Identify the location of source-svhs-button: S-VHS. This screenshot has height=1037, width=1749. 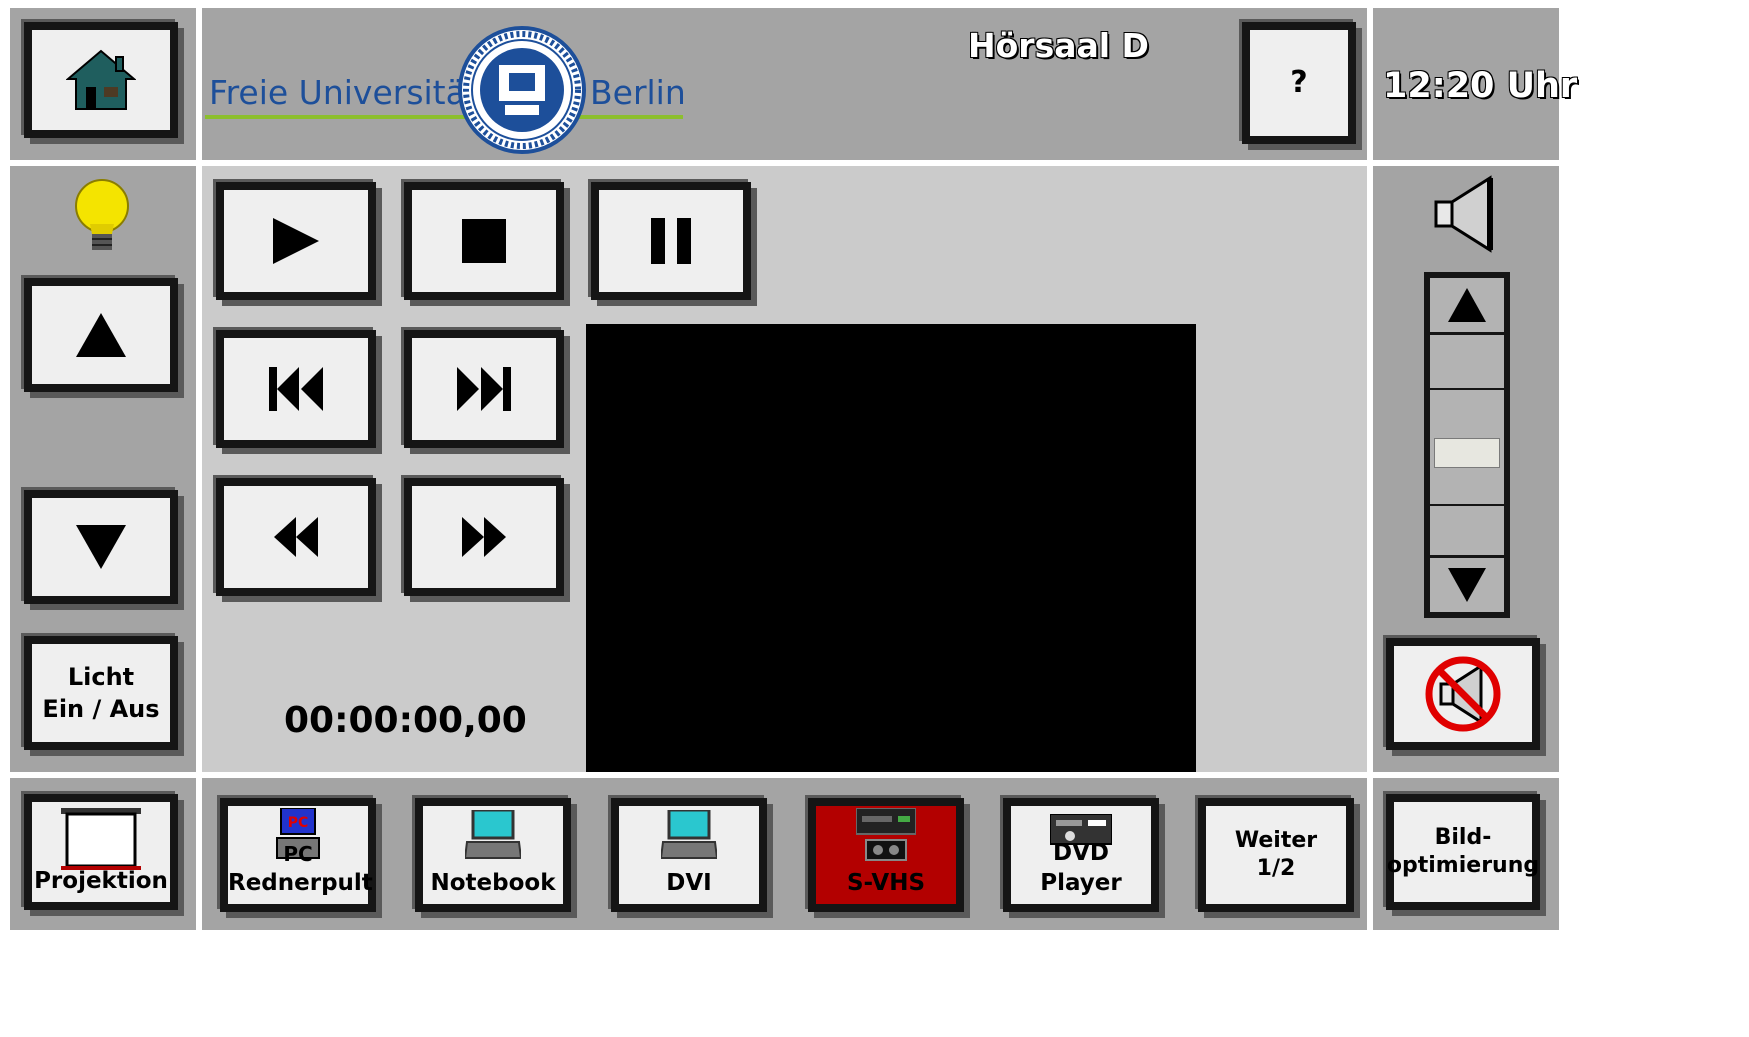
(886, 855).